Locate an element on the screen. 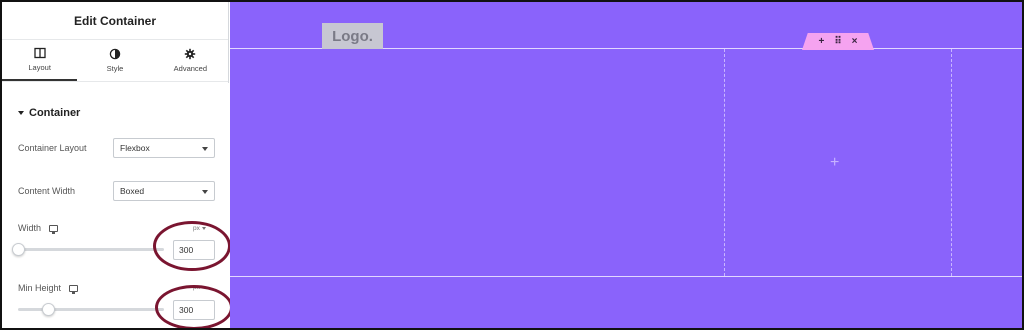 The height and width of the screenshot is (330, 1024). tab-advanced: Advanced is located at coordinates (190, 60).